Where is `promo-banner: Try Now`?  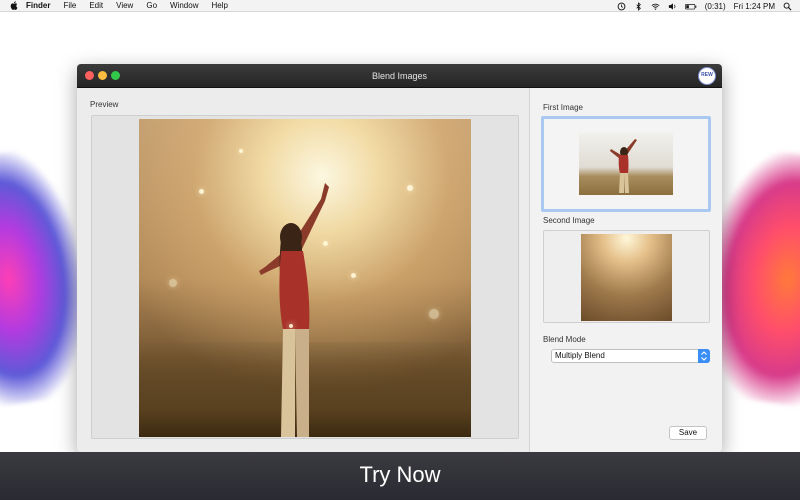
promo-banner: Try Now is located at coordinates (400, 476).